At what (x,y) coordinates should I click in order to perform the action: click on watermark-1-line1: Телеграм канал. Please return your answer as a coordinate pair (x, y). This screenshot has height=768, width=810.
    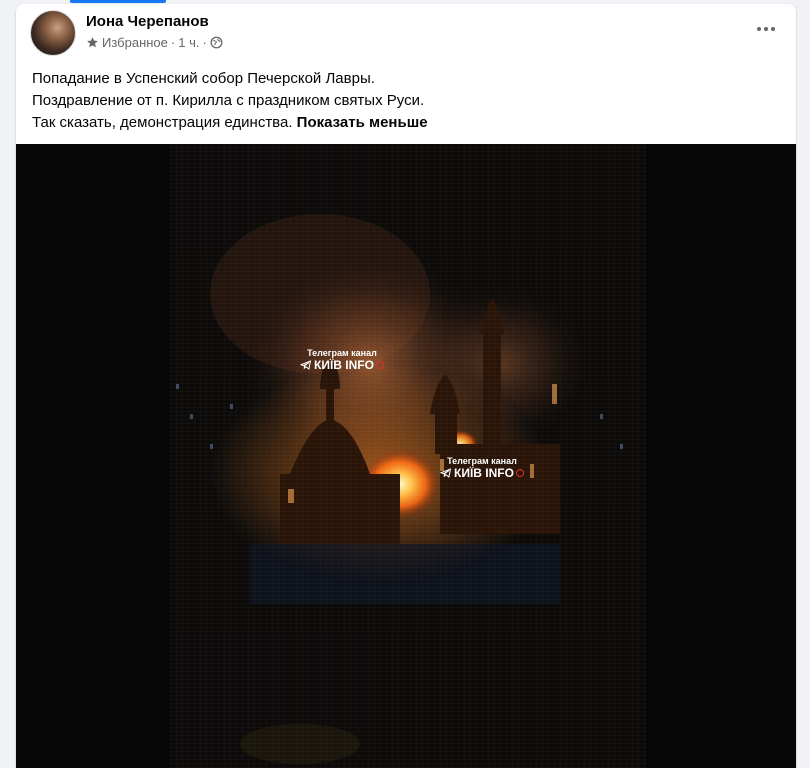
    Looking at the image, I should click on (342, 353).